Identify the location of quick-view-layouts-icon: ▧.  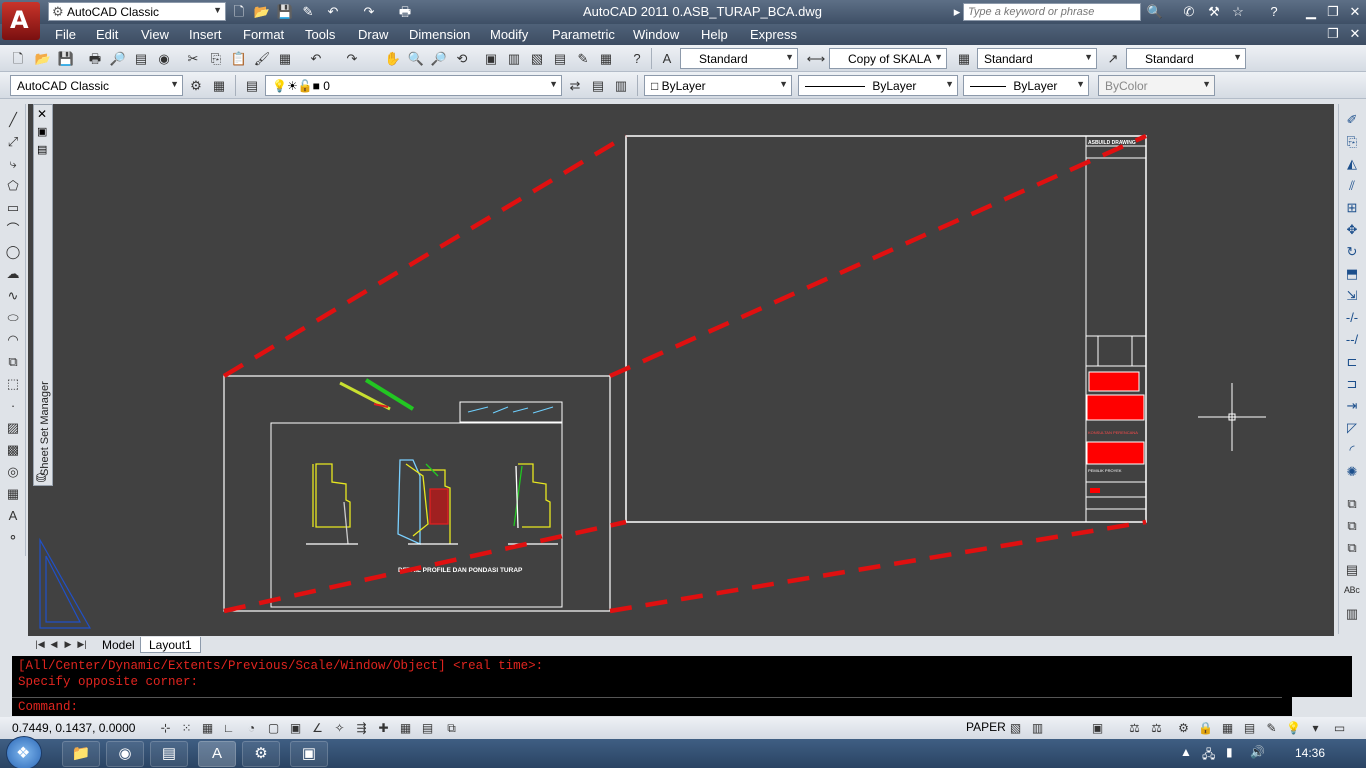
(1015, 728).